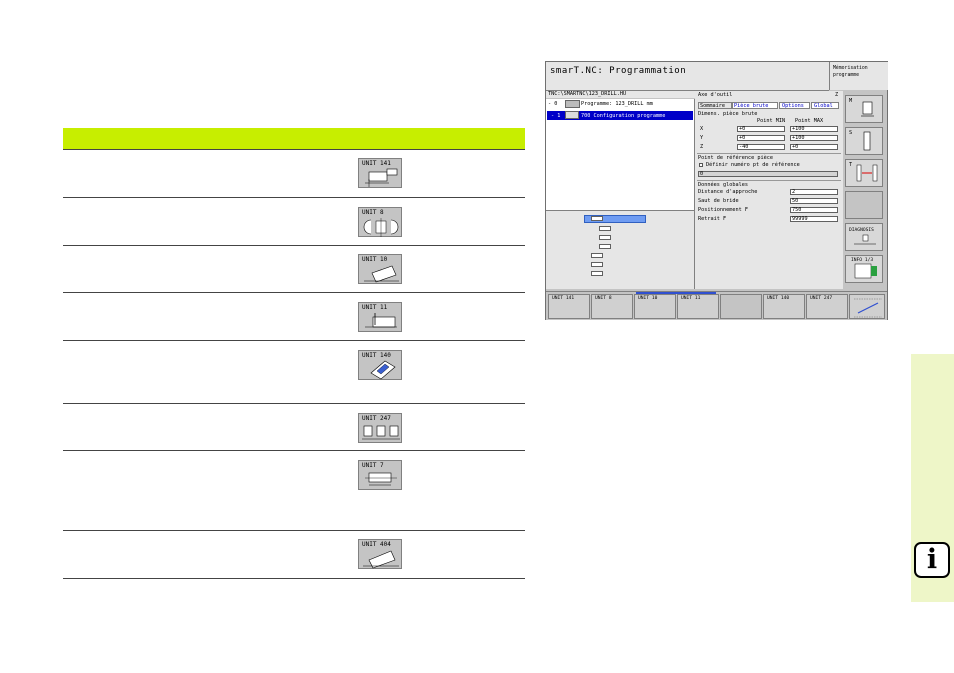  I want to click on unit-141-drawing, so click(381, 177).